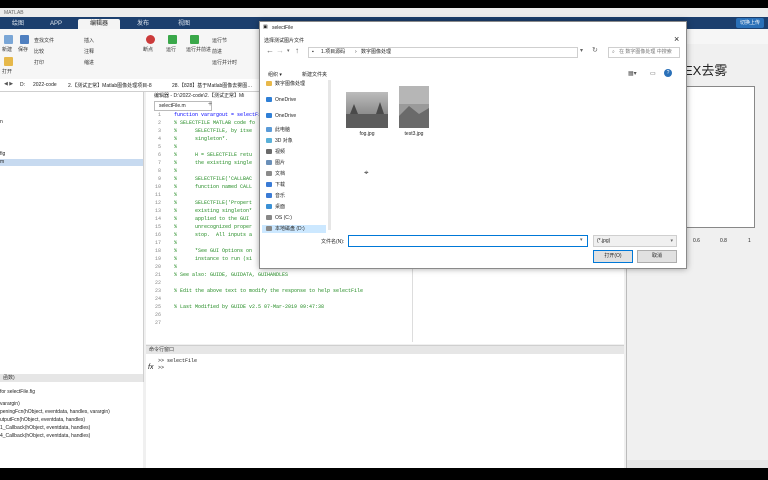 The width and height of the screenshot is (768, 480). Describe the element at coordinates (212, 105) in the screenshot. I see `new-tab-plus-icon: +` at that location.